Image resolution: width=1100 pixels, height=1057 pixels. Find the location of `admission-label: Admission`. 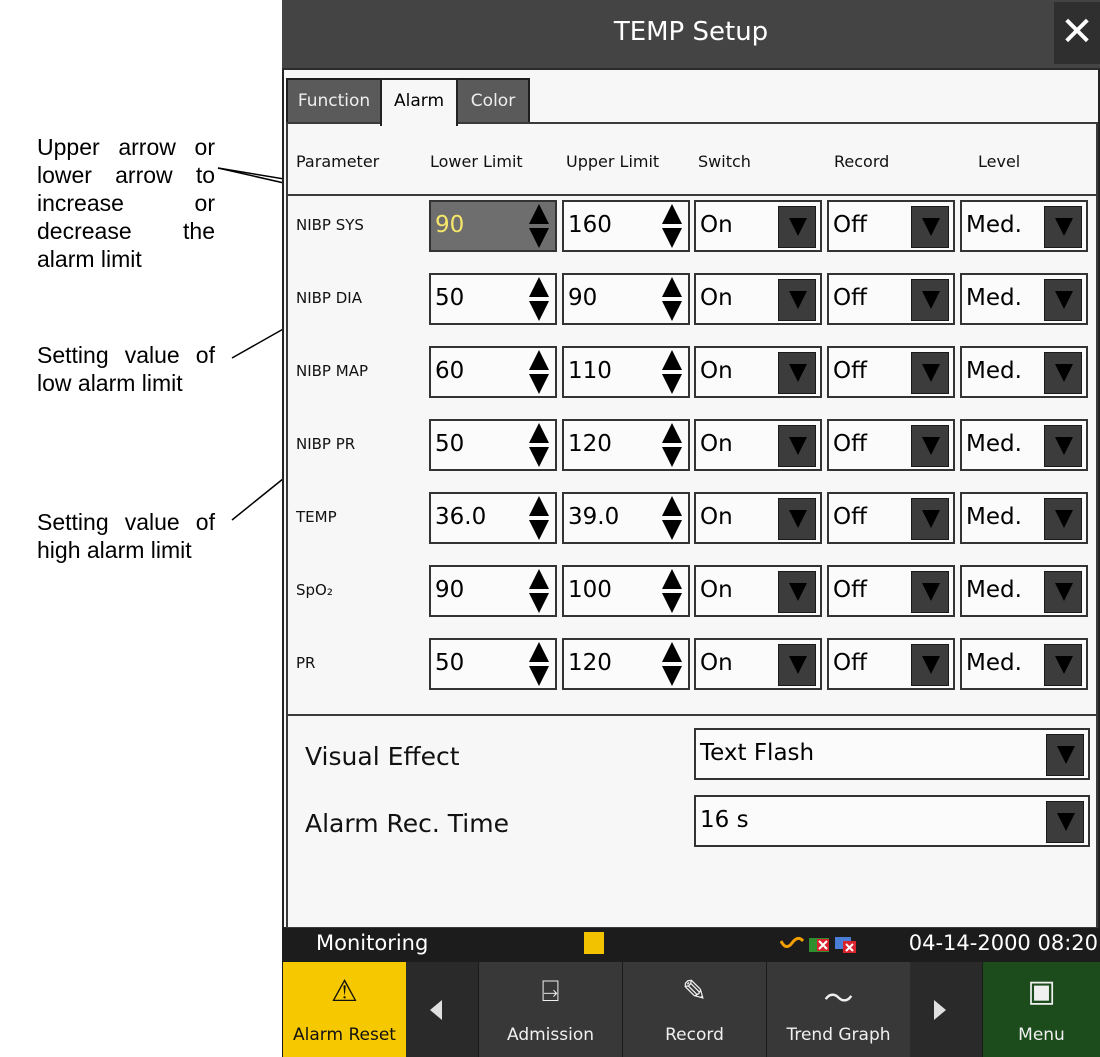

admission-label: Admission is located at coordinates (550, 1035).